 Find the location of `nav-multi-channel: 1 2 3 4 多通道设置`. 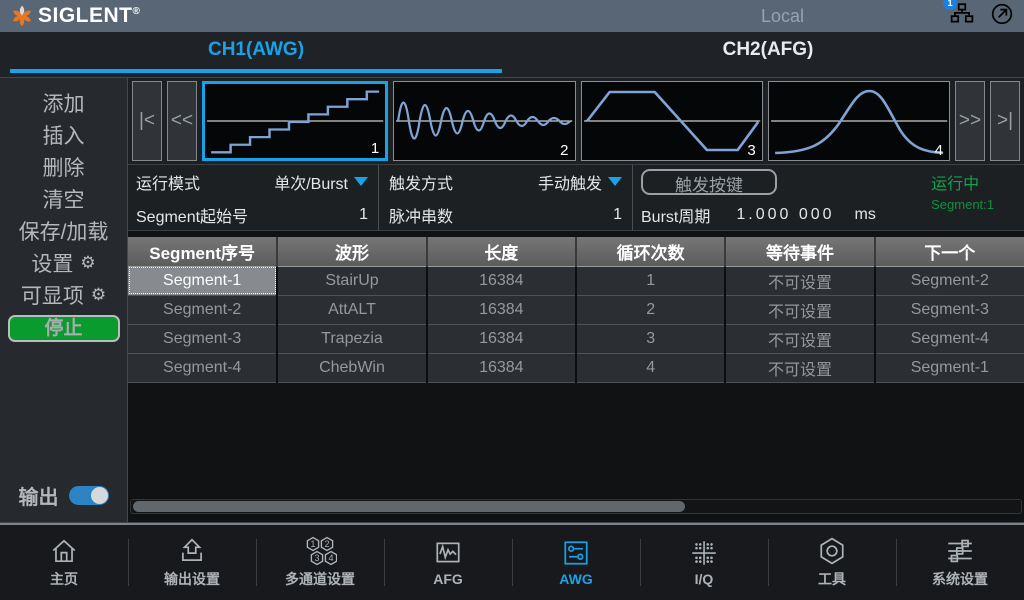

nav-multi-channel: 1 2 3 4 多通道设置 is located at coordinates (320, 562).